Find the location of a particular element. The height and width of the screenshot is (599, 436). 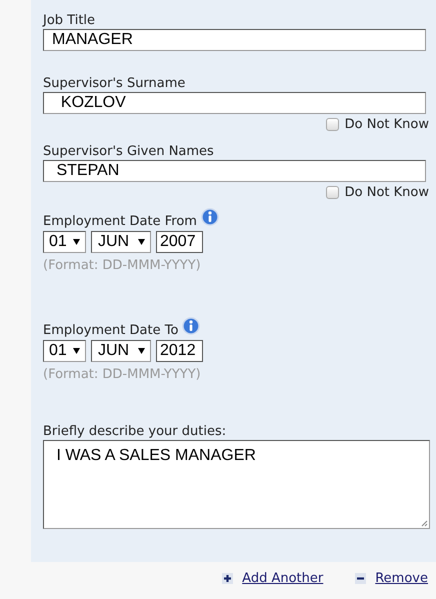

text-area: I WAS A SALES MANAGER is located at coordinates (236, 484).